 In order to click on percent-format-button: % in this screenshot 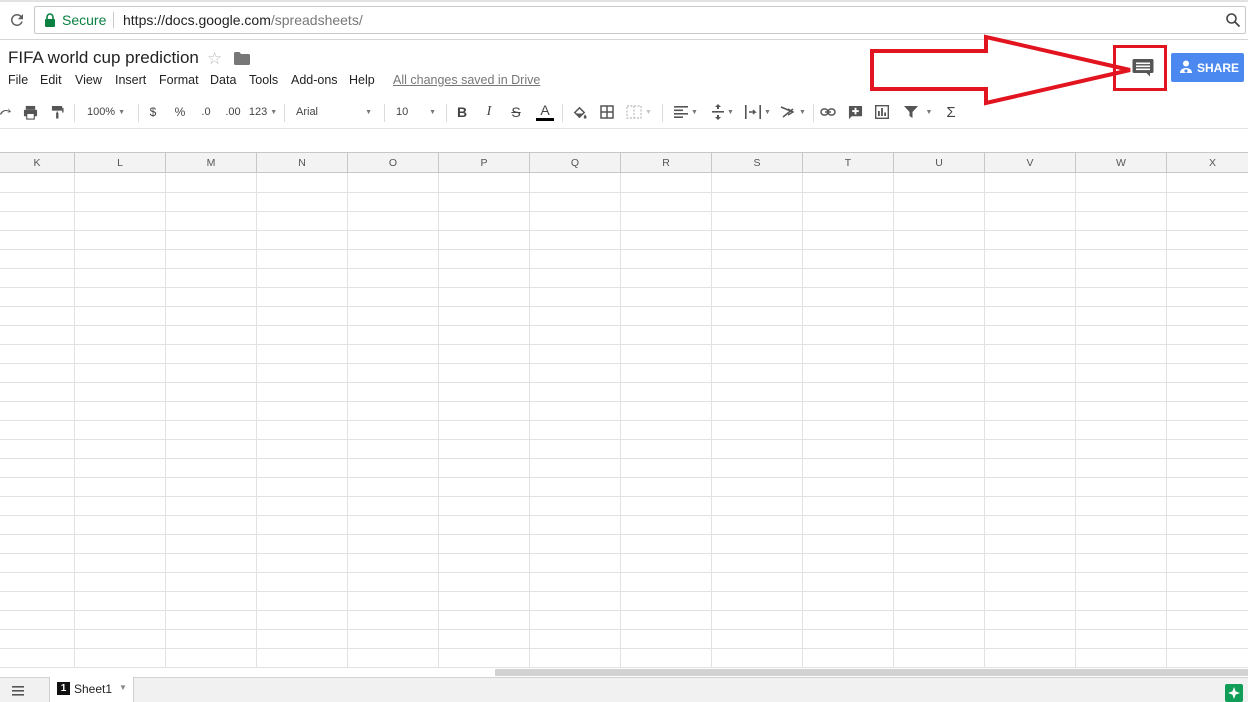, I will do `click(180, 112)`.